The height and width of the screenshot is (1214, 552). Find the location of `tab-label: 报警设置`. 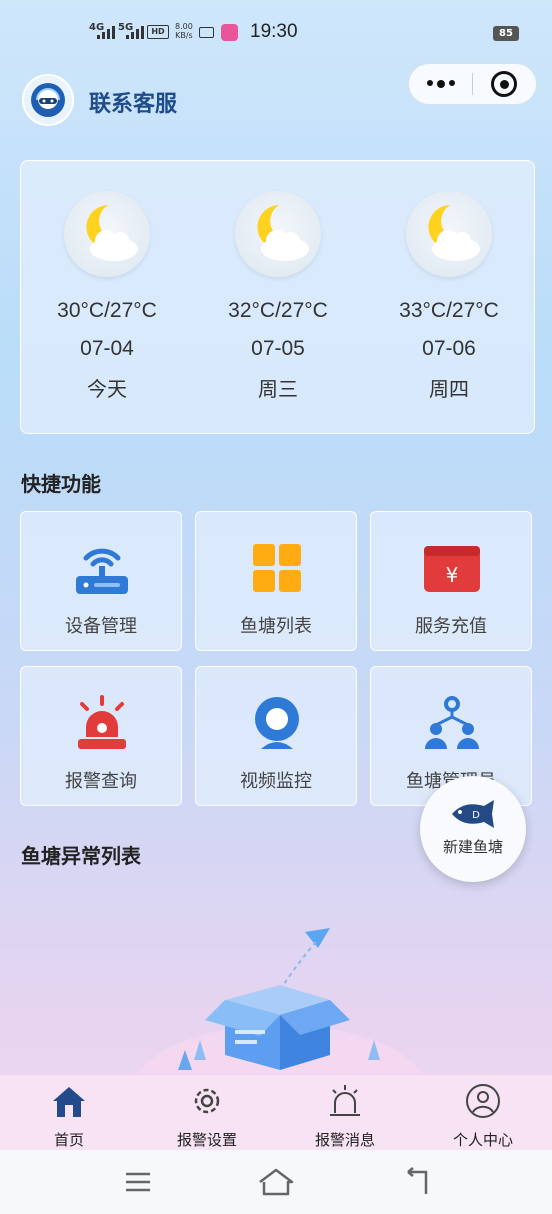

tab-label: 报警设置 is located at coordinates (206, 1140).